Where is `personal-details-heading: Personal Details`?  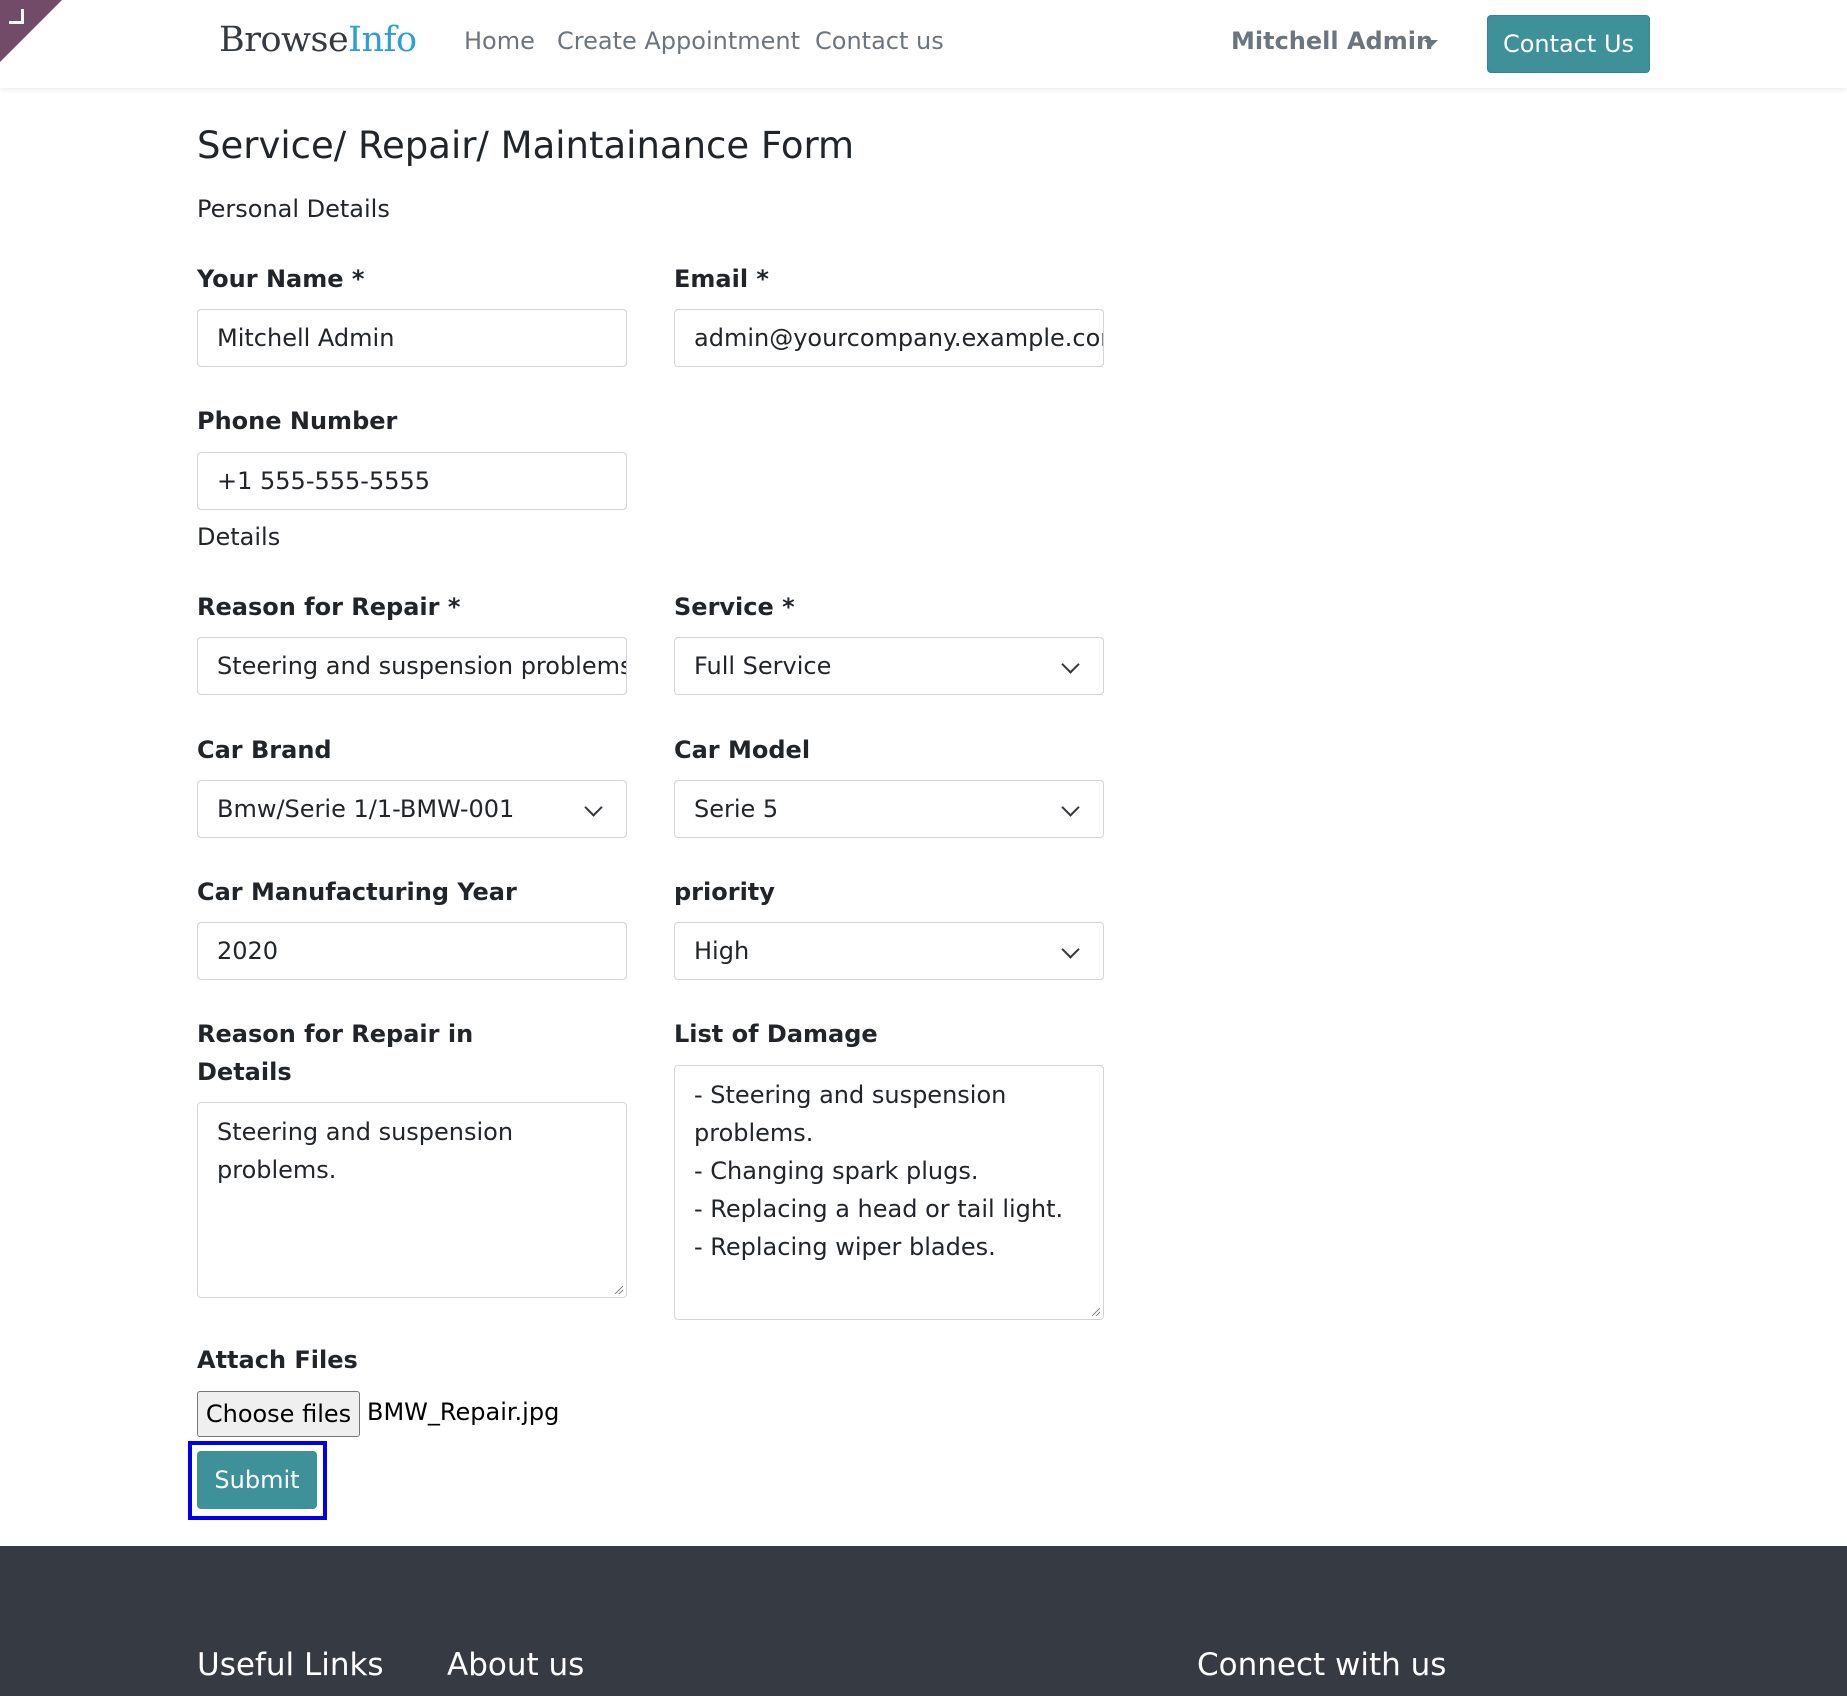
personal-details-heading: Personal Details is located at coordinates (293, 209).